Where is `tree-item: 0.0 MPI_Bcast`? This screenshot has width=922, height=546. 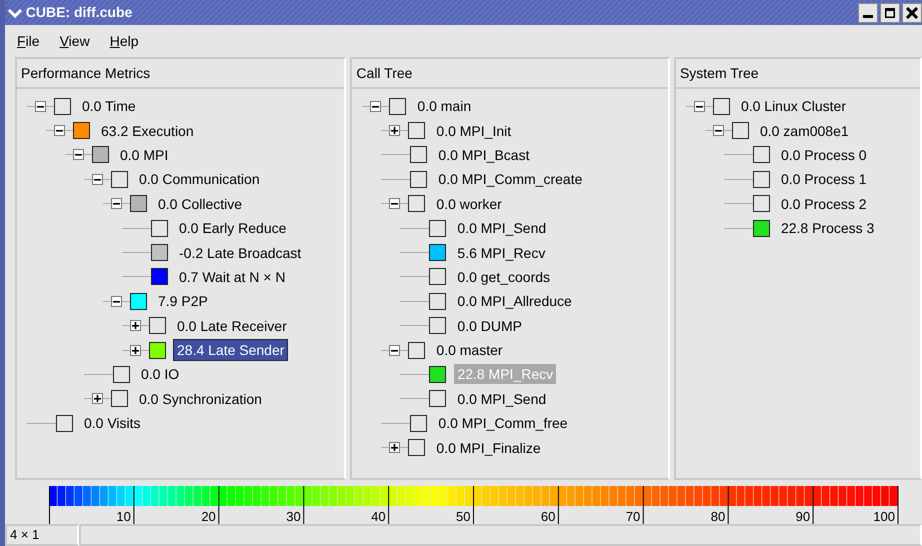 tree-item: 0.0 MPI_Bcast is located at coordinates (483, 154).